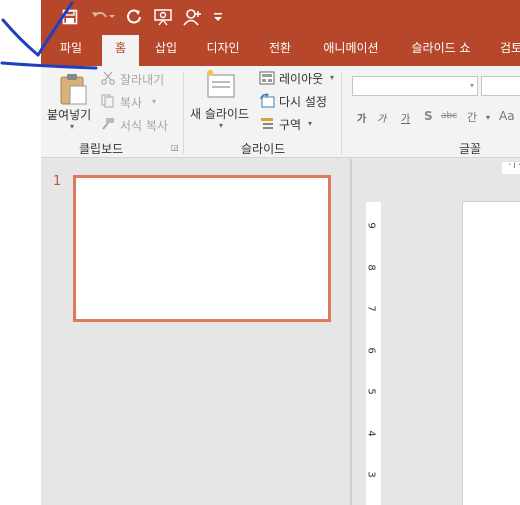 This screenshot has width=520, height=505. I want to click on slide-number: 1, so click(57, 181).